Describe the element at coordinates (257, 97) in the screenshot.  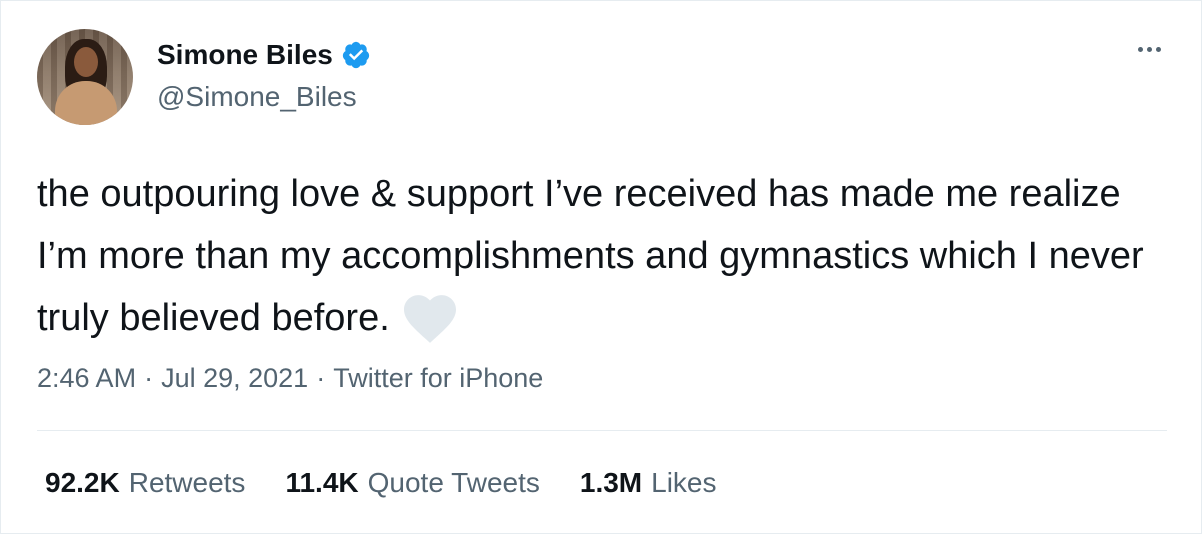
I see `author-handle: @Simone_Biles` at that location.